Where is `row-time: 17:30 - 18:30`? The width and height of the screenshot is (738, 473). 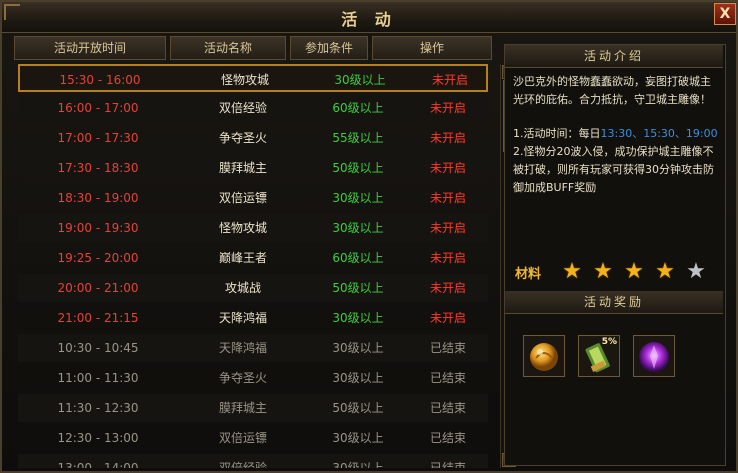 row-time: 17:30 - 18:30 is located at coordinates (98, 168).